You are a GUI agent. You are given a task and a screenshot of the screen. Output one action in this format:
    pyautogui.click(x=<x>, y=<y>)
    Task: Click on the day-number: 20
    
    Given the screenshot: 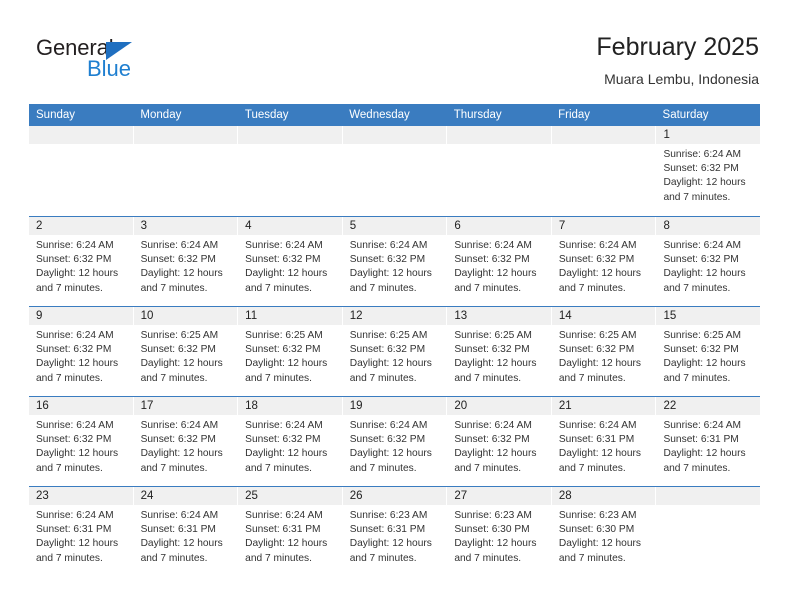 What is the action you would take?
    pyautogui.click(x=499, y=406)
    